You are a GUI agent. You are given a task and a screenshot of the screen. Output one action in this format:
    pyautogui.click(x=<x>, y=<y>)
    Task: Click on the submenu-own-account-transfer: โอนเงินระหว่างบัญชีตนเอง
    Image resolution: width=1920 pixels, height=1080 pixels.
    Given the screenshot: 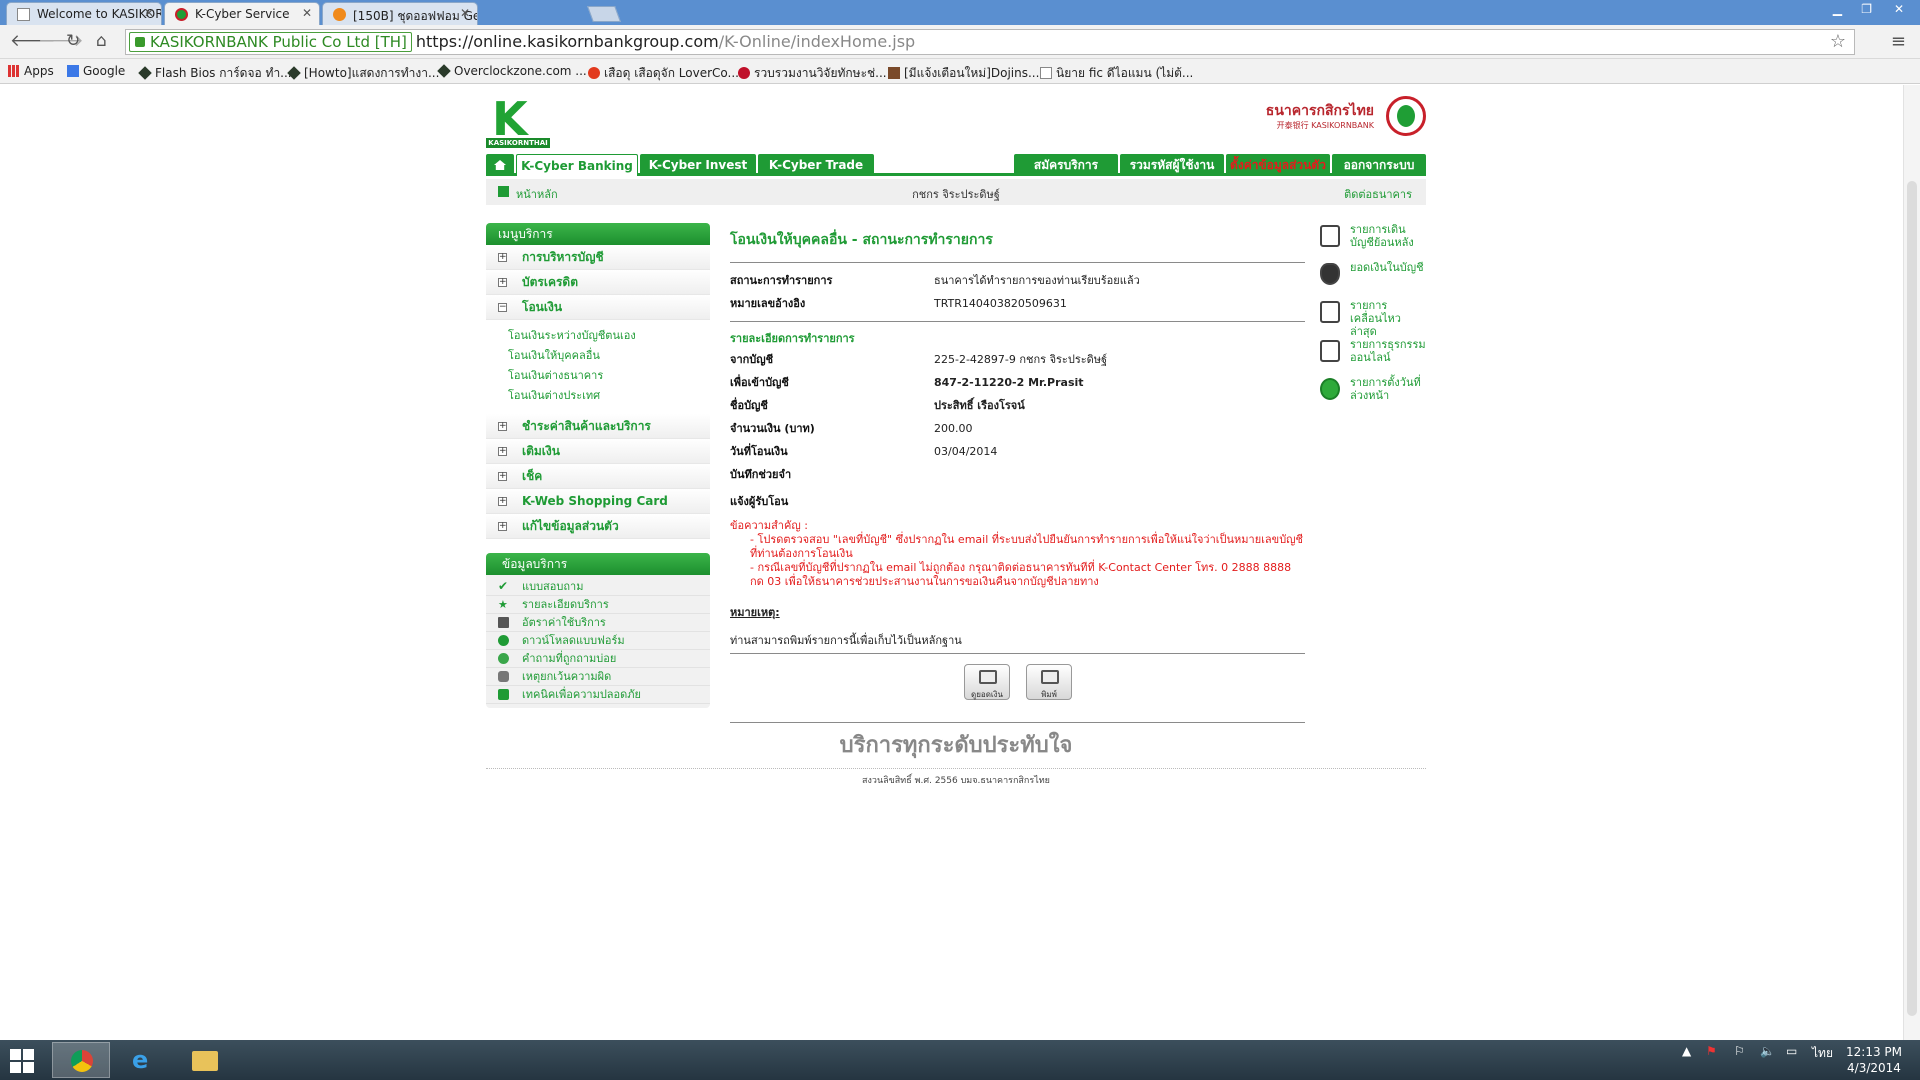 What is the action you would take?
    pyautogui.click(x=609, y=336)
    